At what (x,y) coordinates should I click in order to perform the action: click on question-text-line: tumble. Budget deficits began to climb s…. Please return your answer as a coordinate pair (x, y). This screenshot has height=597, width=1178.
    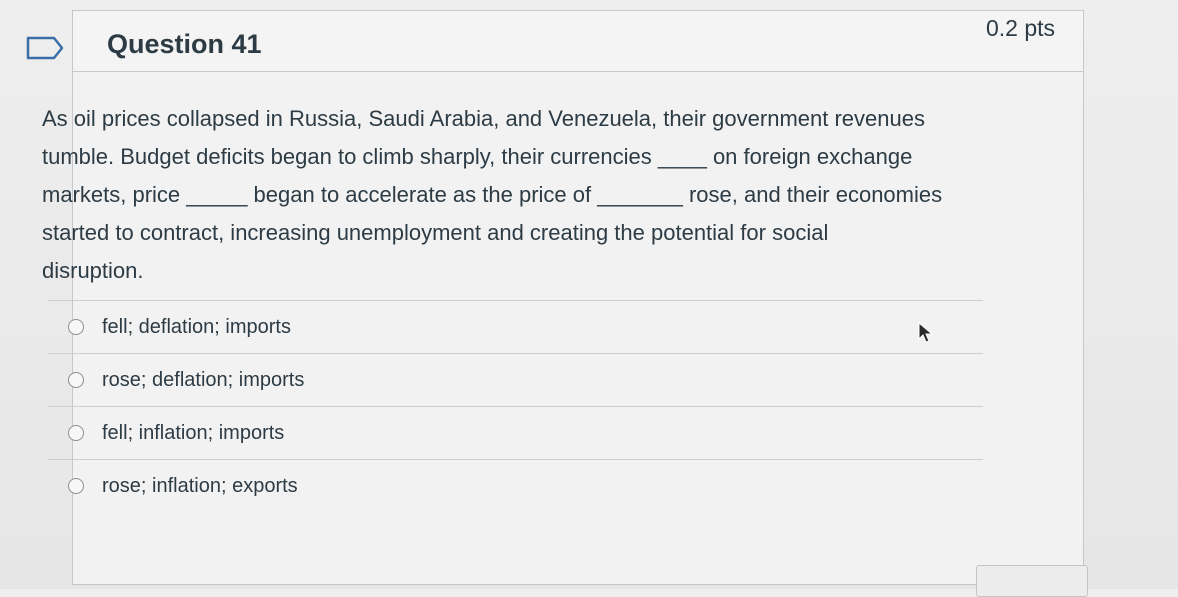
    Looking at the image, I should click on (477, 156).